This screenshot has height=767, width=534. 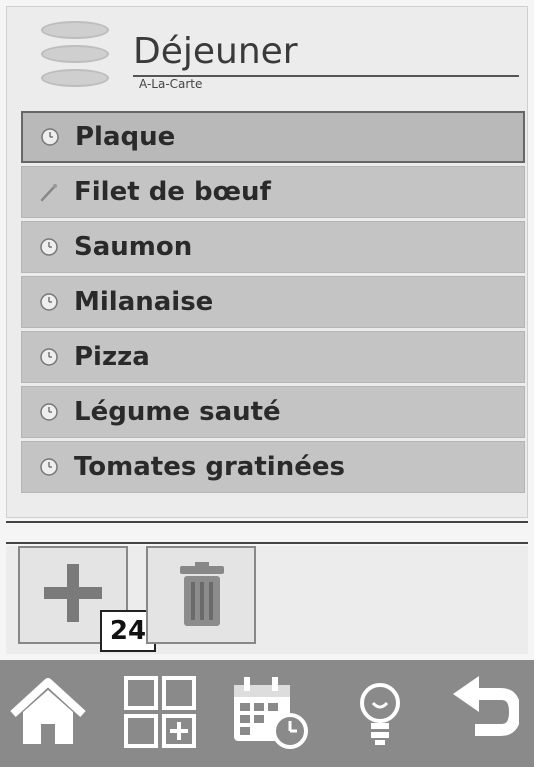 What do you see at coordinates (215, 51) in the screenshot?
I see `page-title: Déjeuner` at bounding box center [215, 51].